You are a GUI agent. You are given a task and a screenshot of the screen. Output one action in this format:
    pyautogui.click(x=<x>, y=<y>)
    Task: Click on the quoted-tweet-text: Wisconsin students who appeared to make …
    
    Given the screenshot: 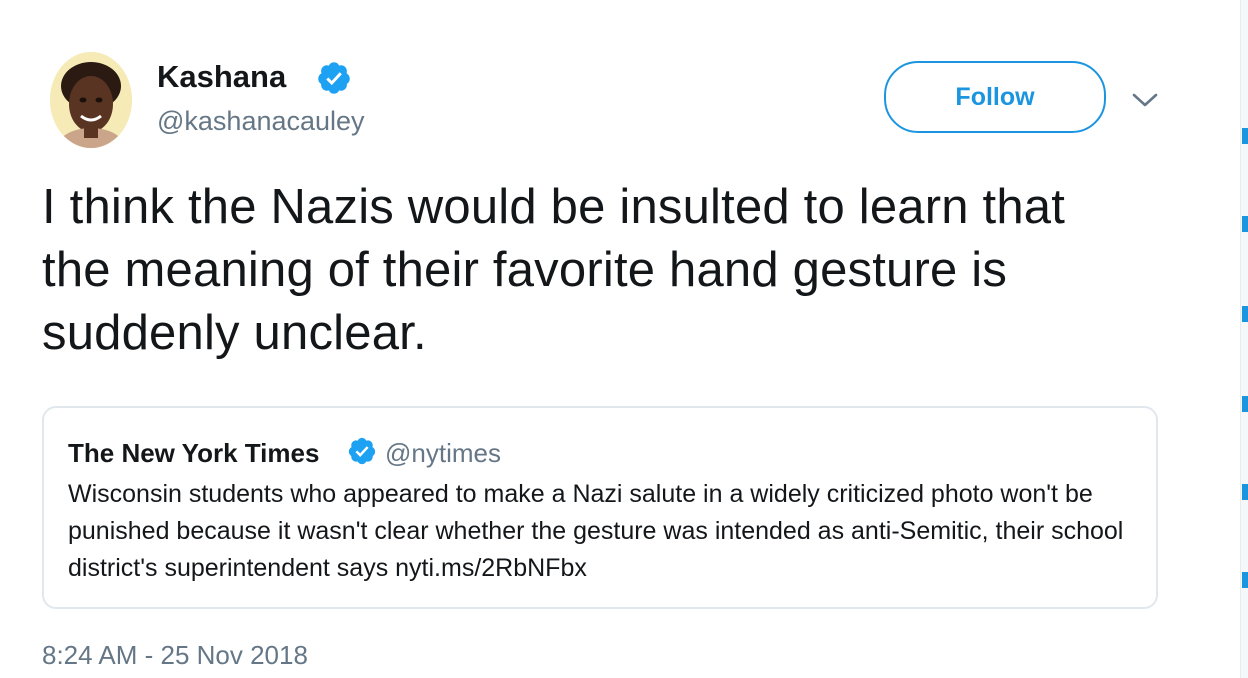 What is the action you would take?
    pyautogui.click(x=596, y=531)
    